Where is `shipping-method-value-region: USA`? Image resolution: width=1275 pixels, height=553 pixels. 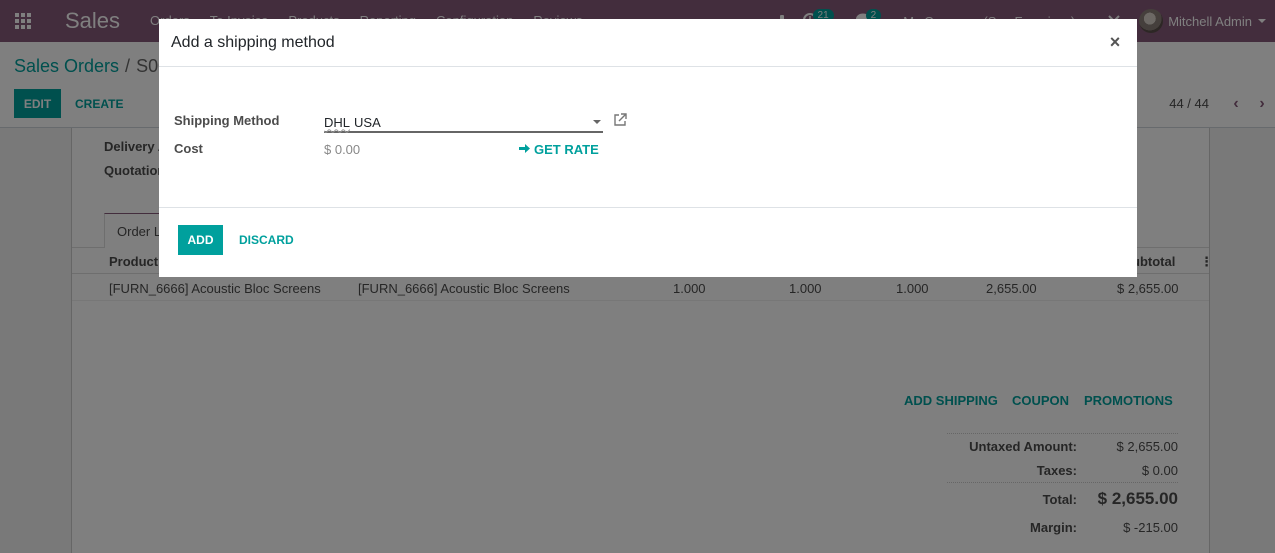 shipping-method-value-region: USA is located at coordinates (367, 122).